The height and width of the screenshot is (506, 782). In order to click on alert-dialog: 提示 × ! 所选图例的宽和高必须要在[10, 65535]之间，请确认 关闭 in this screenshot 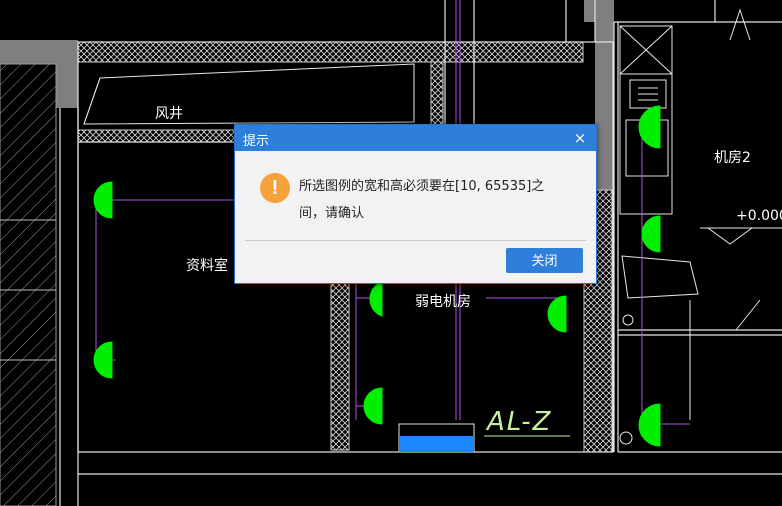, I will do `click(415, 204)`.